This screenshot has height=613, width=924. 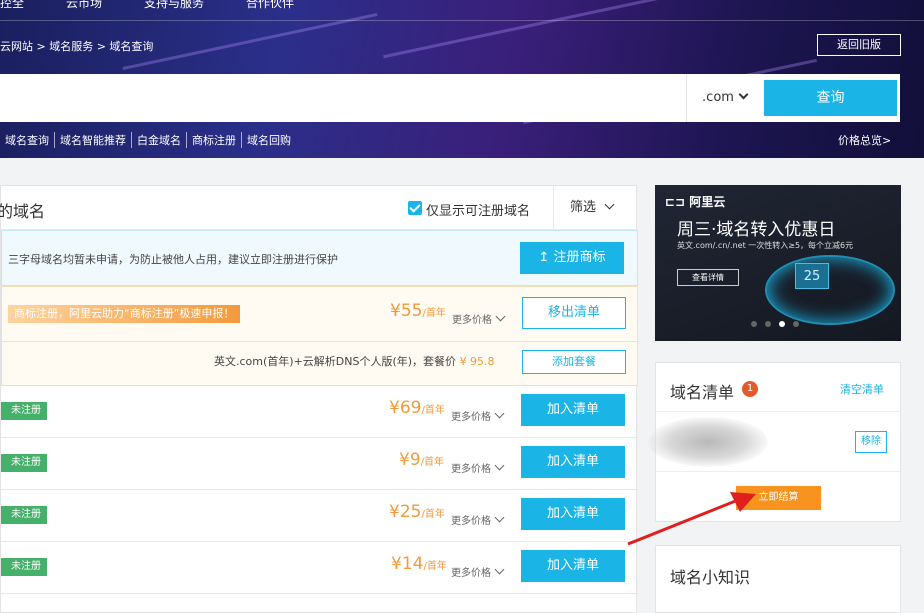 I want to click on checkout-button: 立即结算, so click(x=778, y=498).